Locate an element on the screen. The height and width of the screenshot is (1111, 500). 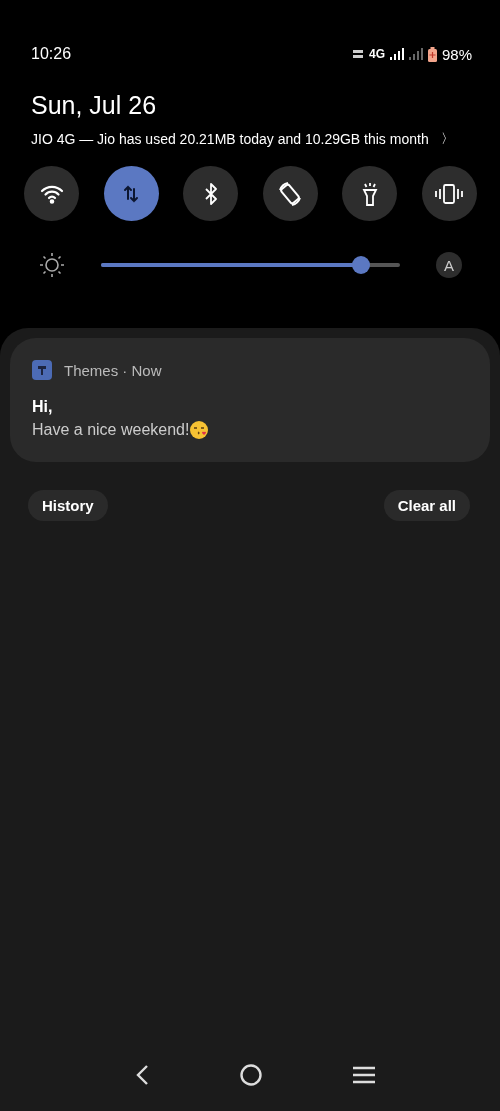
bluetooth-icon is located at coordinates (210, 193).